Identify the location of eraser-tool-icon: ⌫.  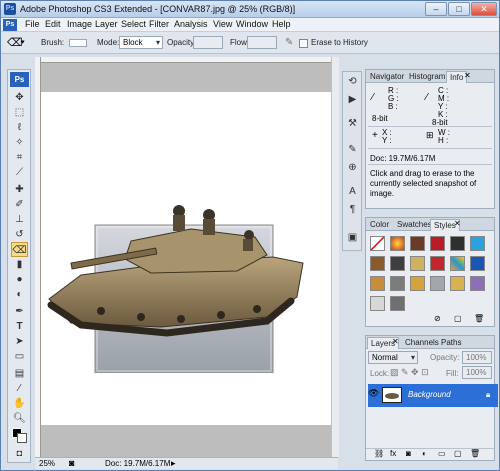
(19, 249).